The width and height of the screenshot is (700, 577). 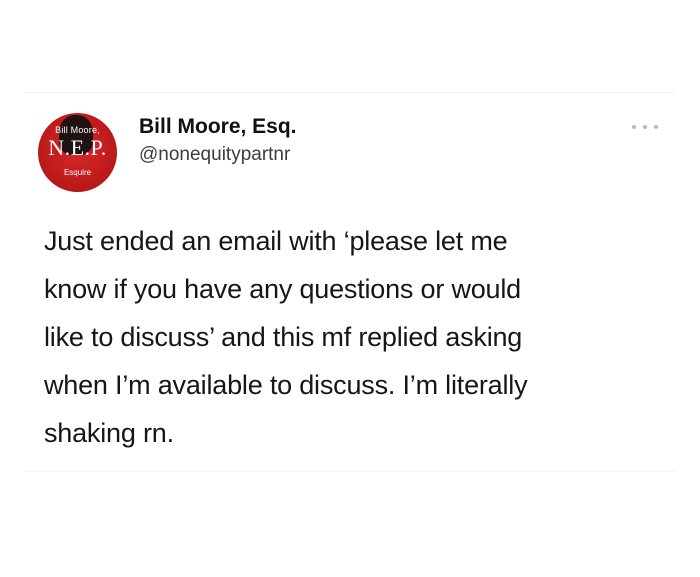 I want to click on author-handle: @nonequitypartnr, so click(x=218, y=155).